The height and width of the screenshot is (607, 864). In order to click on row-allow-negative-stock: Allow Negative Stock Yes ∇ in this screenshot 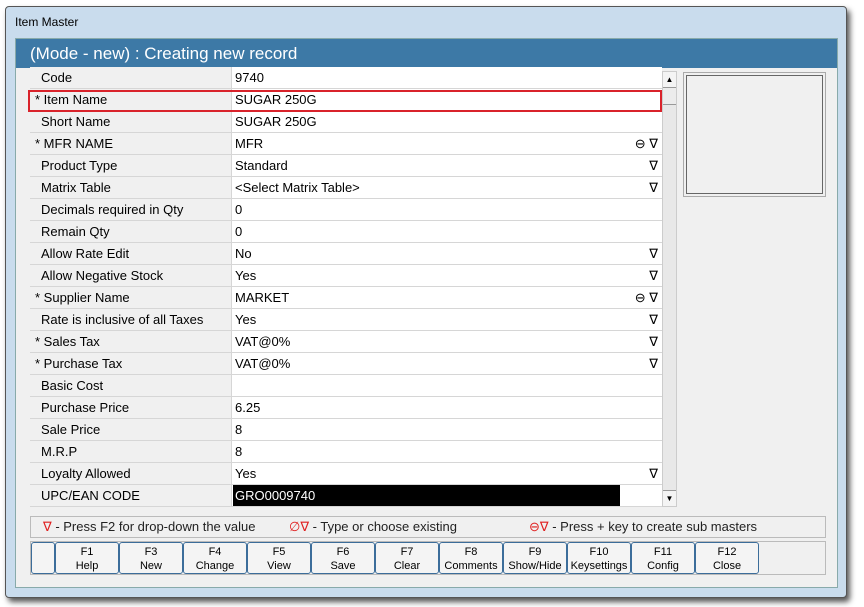, I will do `click(346, 276)`.